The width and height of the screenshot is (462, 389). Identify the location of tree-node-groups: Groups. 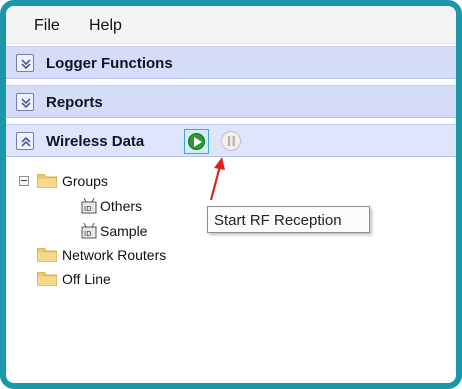
(94, 181).